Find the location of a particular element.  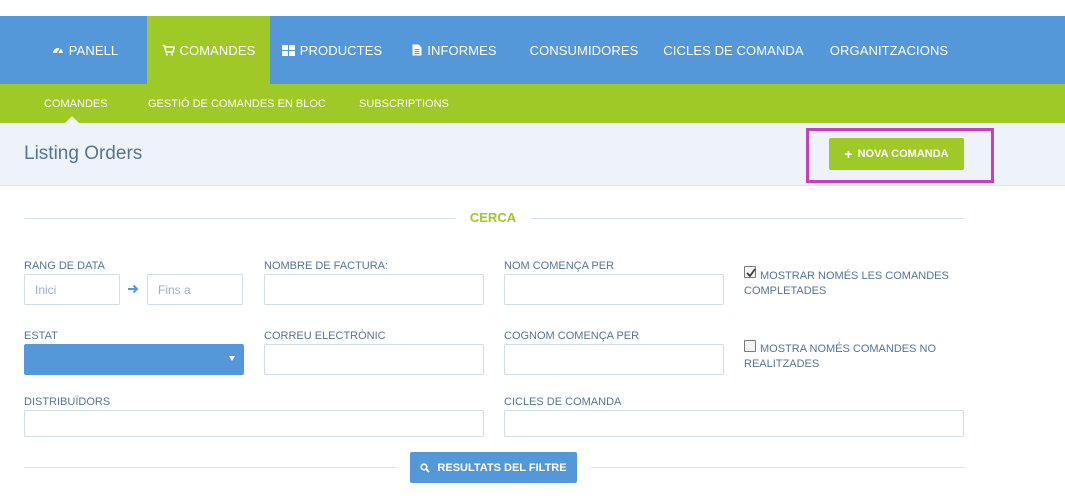

nav-item-productes: PRODUCTES is located at coordinates (332, 50).